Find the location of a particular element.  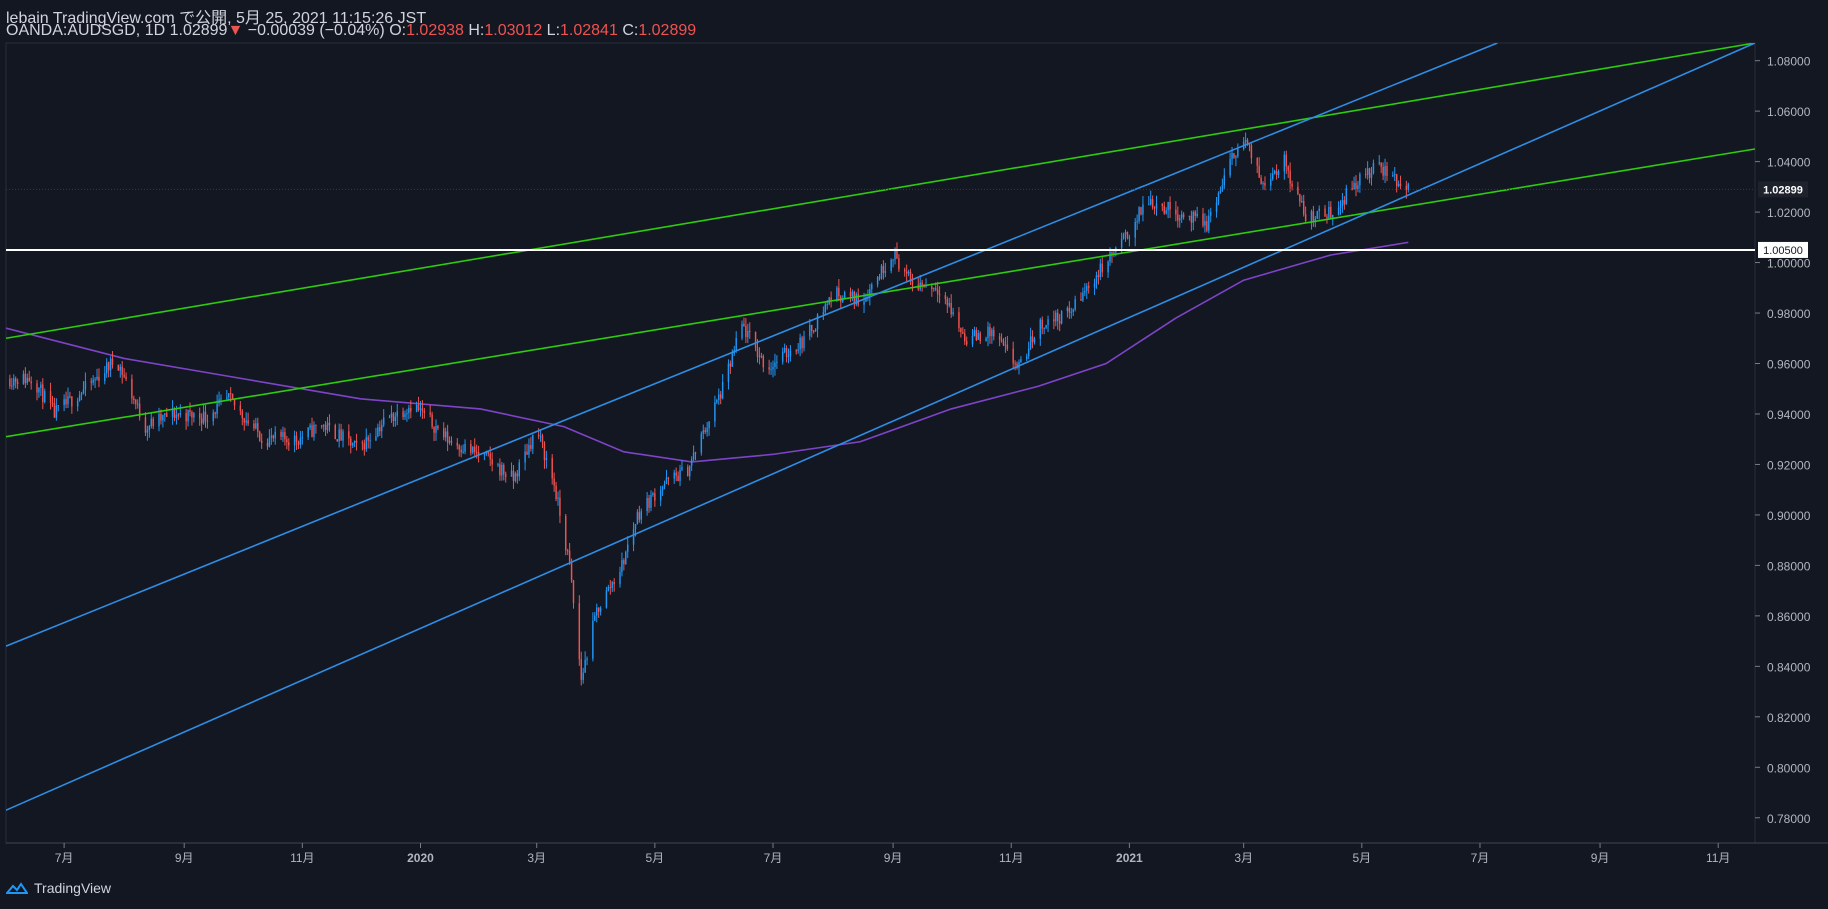

x-tick-label: 7月 is located at coordinates (1480, 858).